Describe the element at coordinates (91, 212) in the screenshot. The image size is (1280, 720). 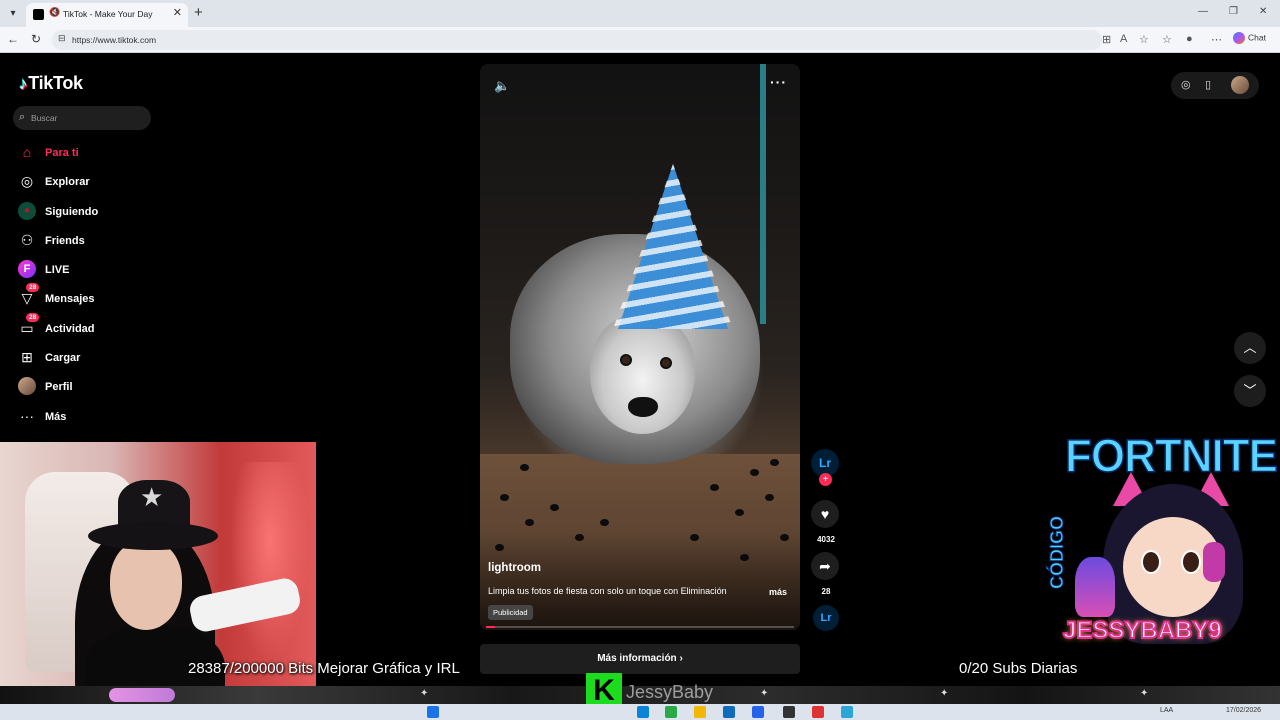
I see `sidebar-item-siguiendo: ● Siguiendo` at that location.